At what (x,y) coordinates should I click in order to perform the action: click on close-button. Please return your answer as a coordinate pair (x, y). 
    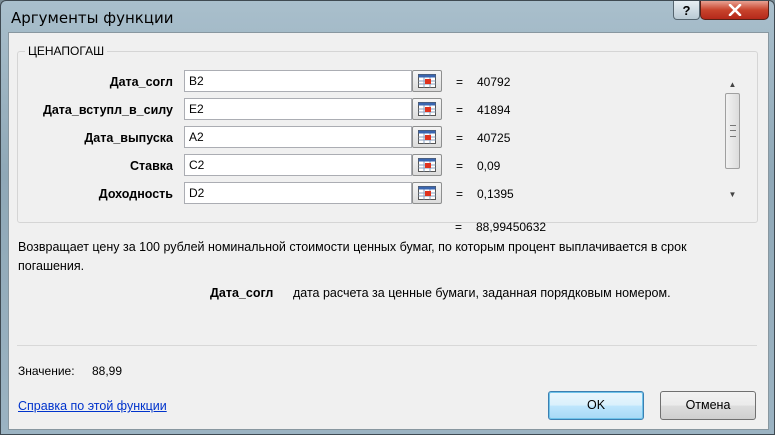
    Looking at the image, I should click on (734, 10).